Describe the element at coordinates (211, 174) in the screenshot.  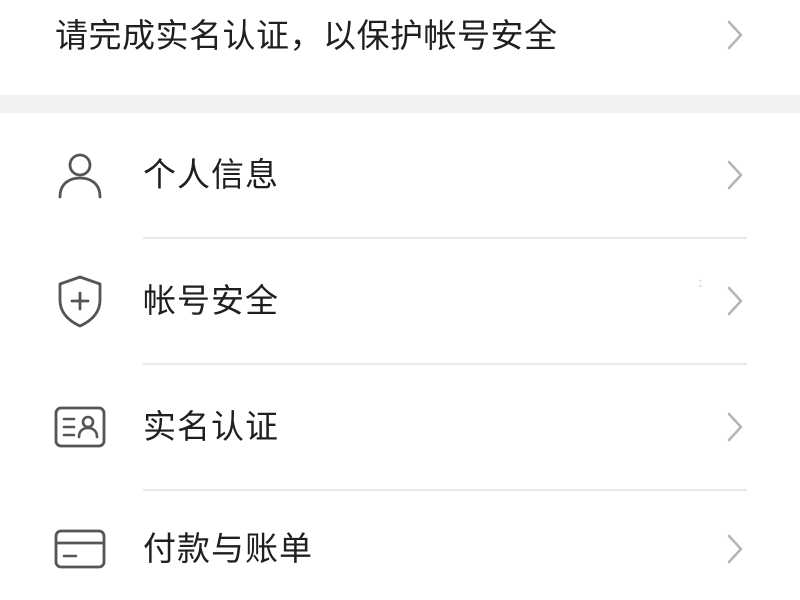
I see `menu-item-label: 个人信息` at that location.